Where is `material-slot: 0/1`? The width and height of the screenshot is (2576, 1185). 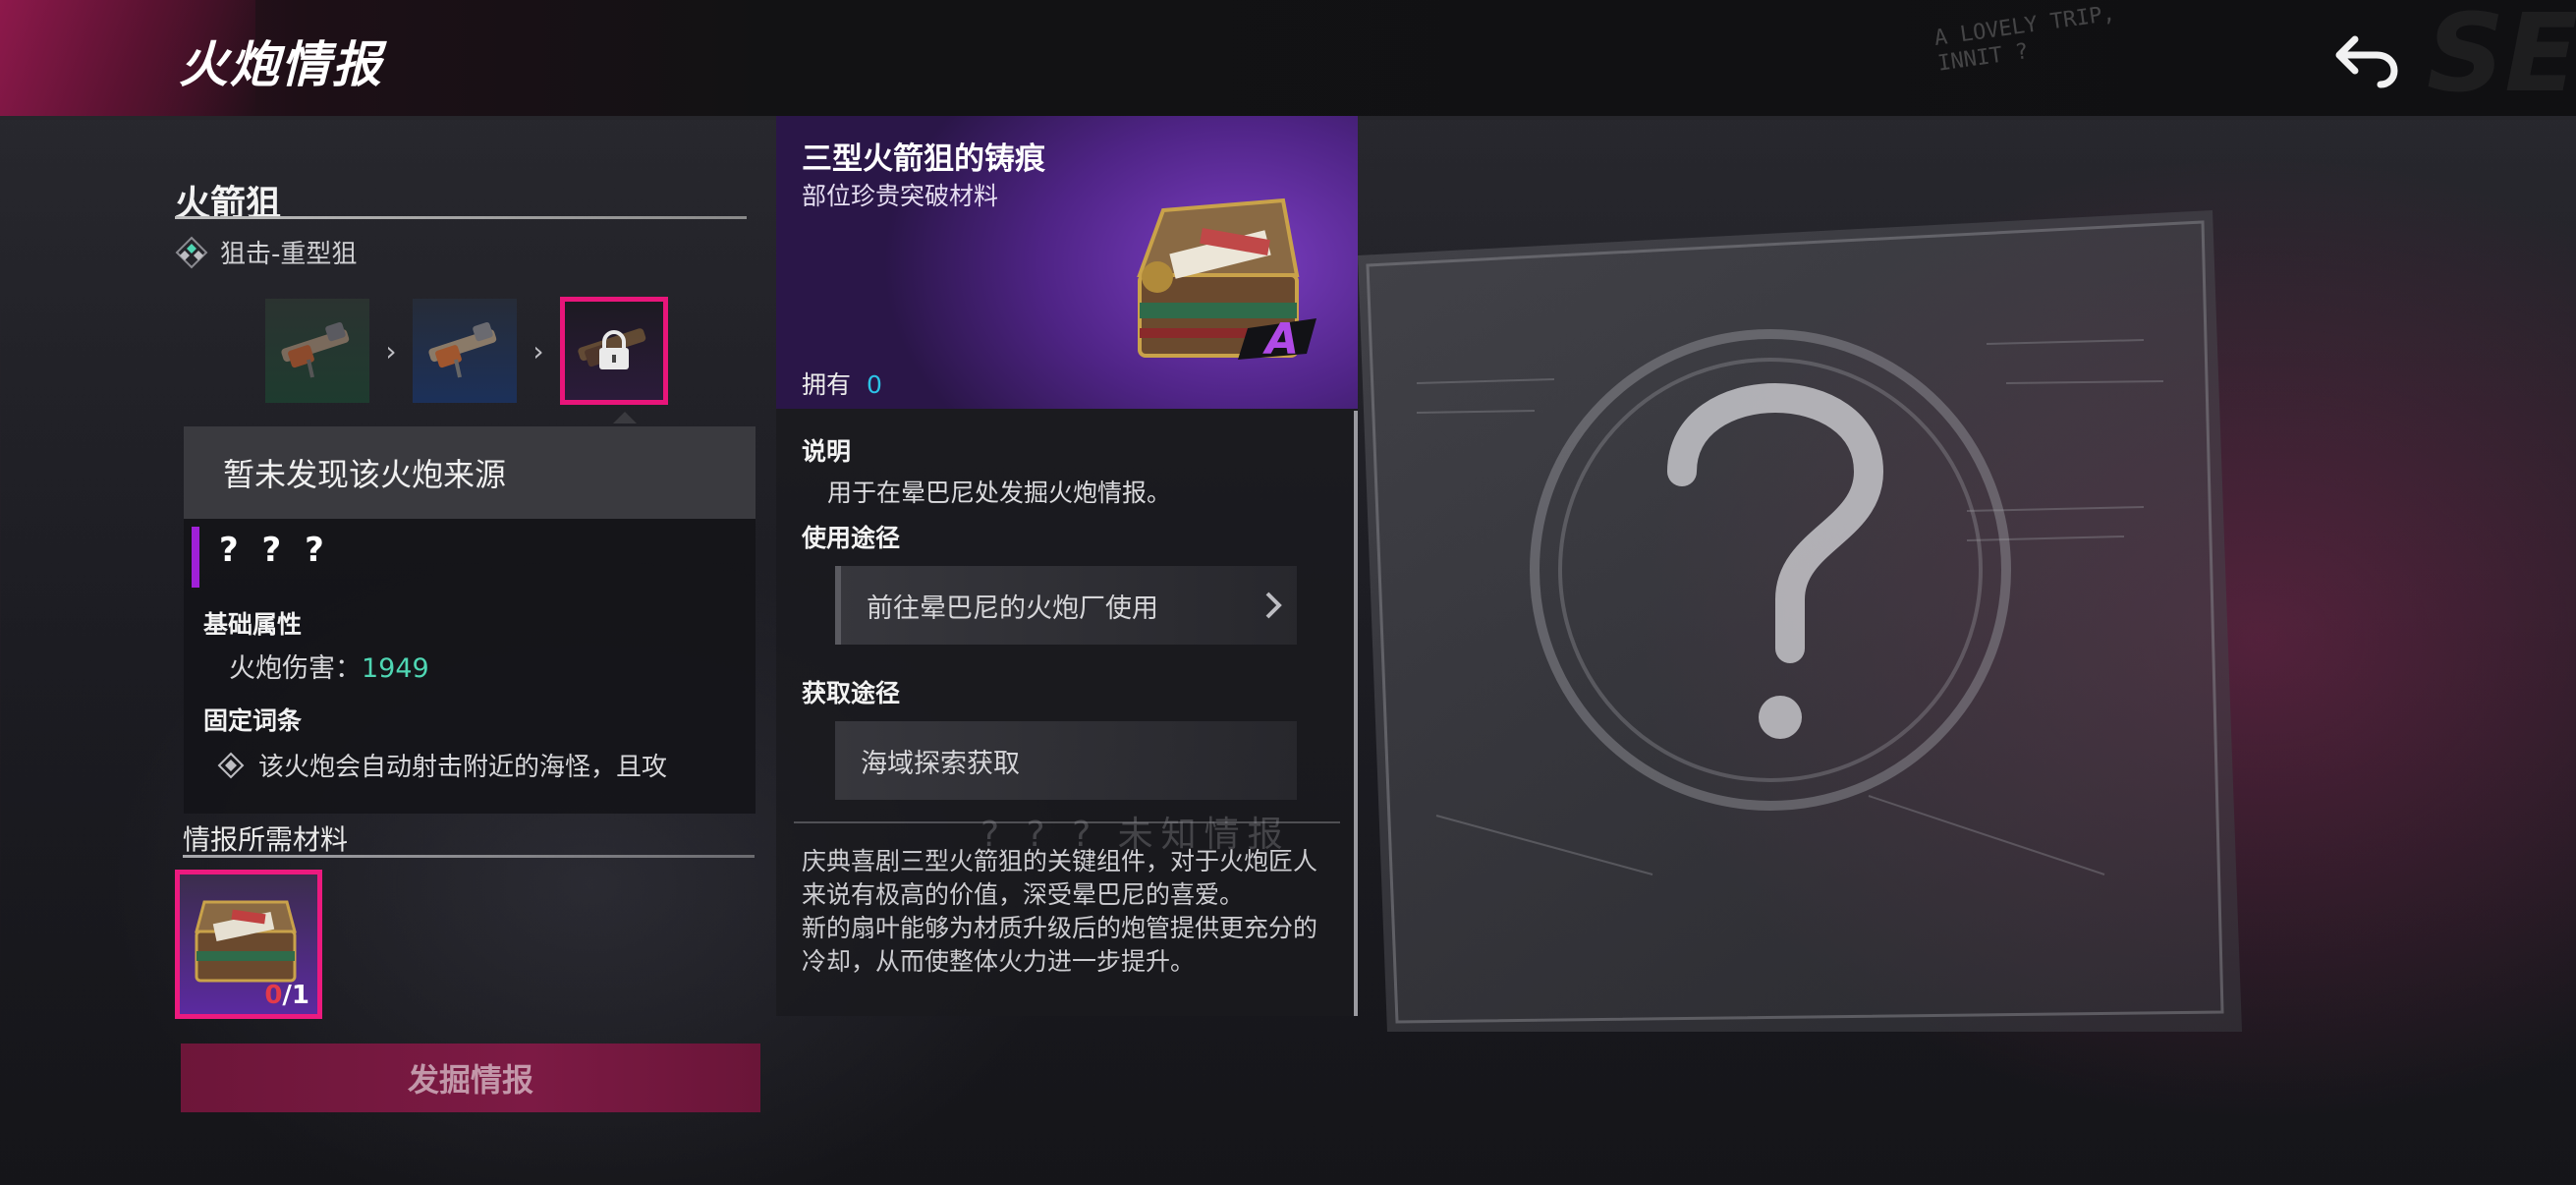 material-slot: 0/1 is located at coordinates (248, 945).